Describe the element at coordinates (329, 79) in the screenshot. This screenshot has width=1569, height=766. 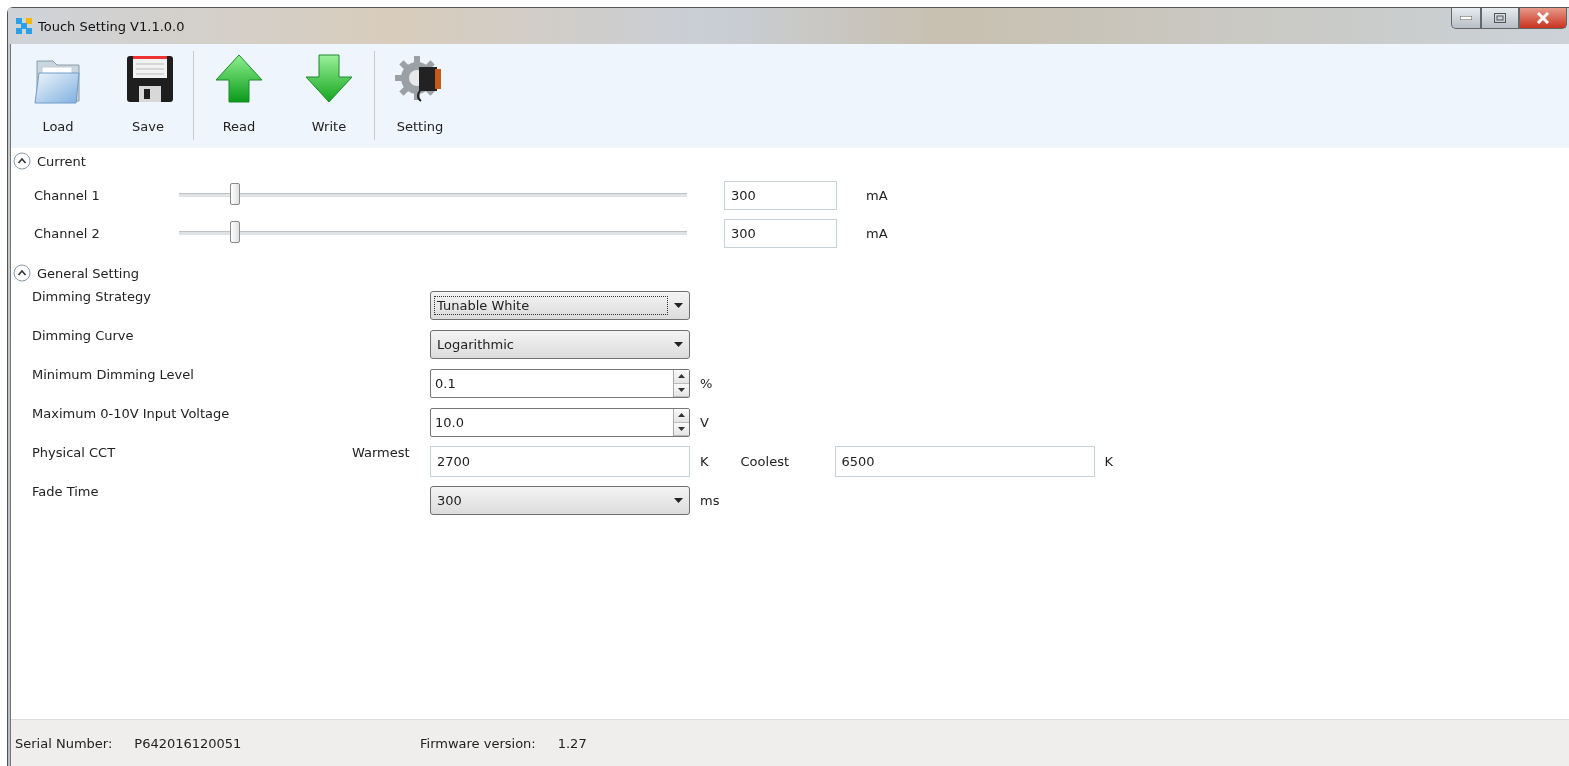
I see `down-arrow-icon` at that location.